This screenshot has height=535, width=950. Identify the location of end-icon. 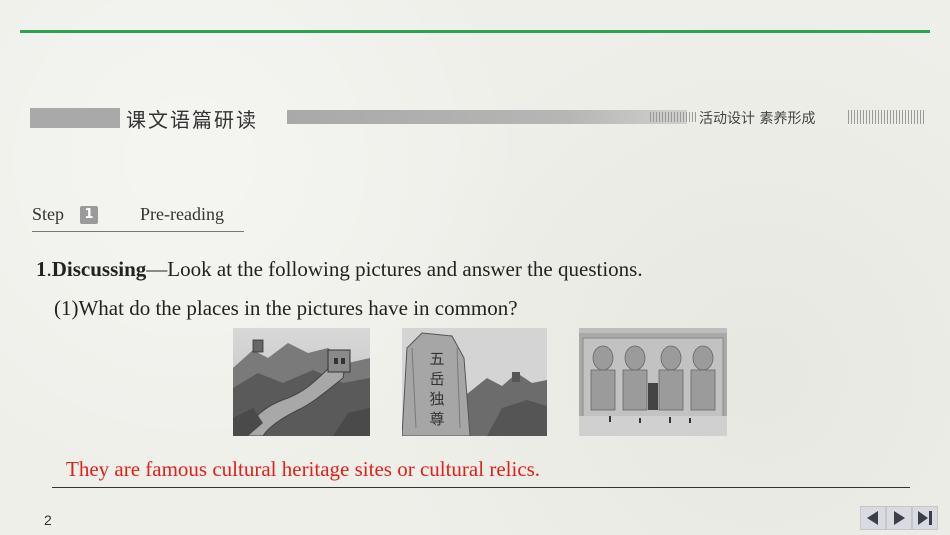
(925, 518).